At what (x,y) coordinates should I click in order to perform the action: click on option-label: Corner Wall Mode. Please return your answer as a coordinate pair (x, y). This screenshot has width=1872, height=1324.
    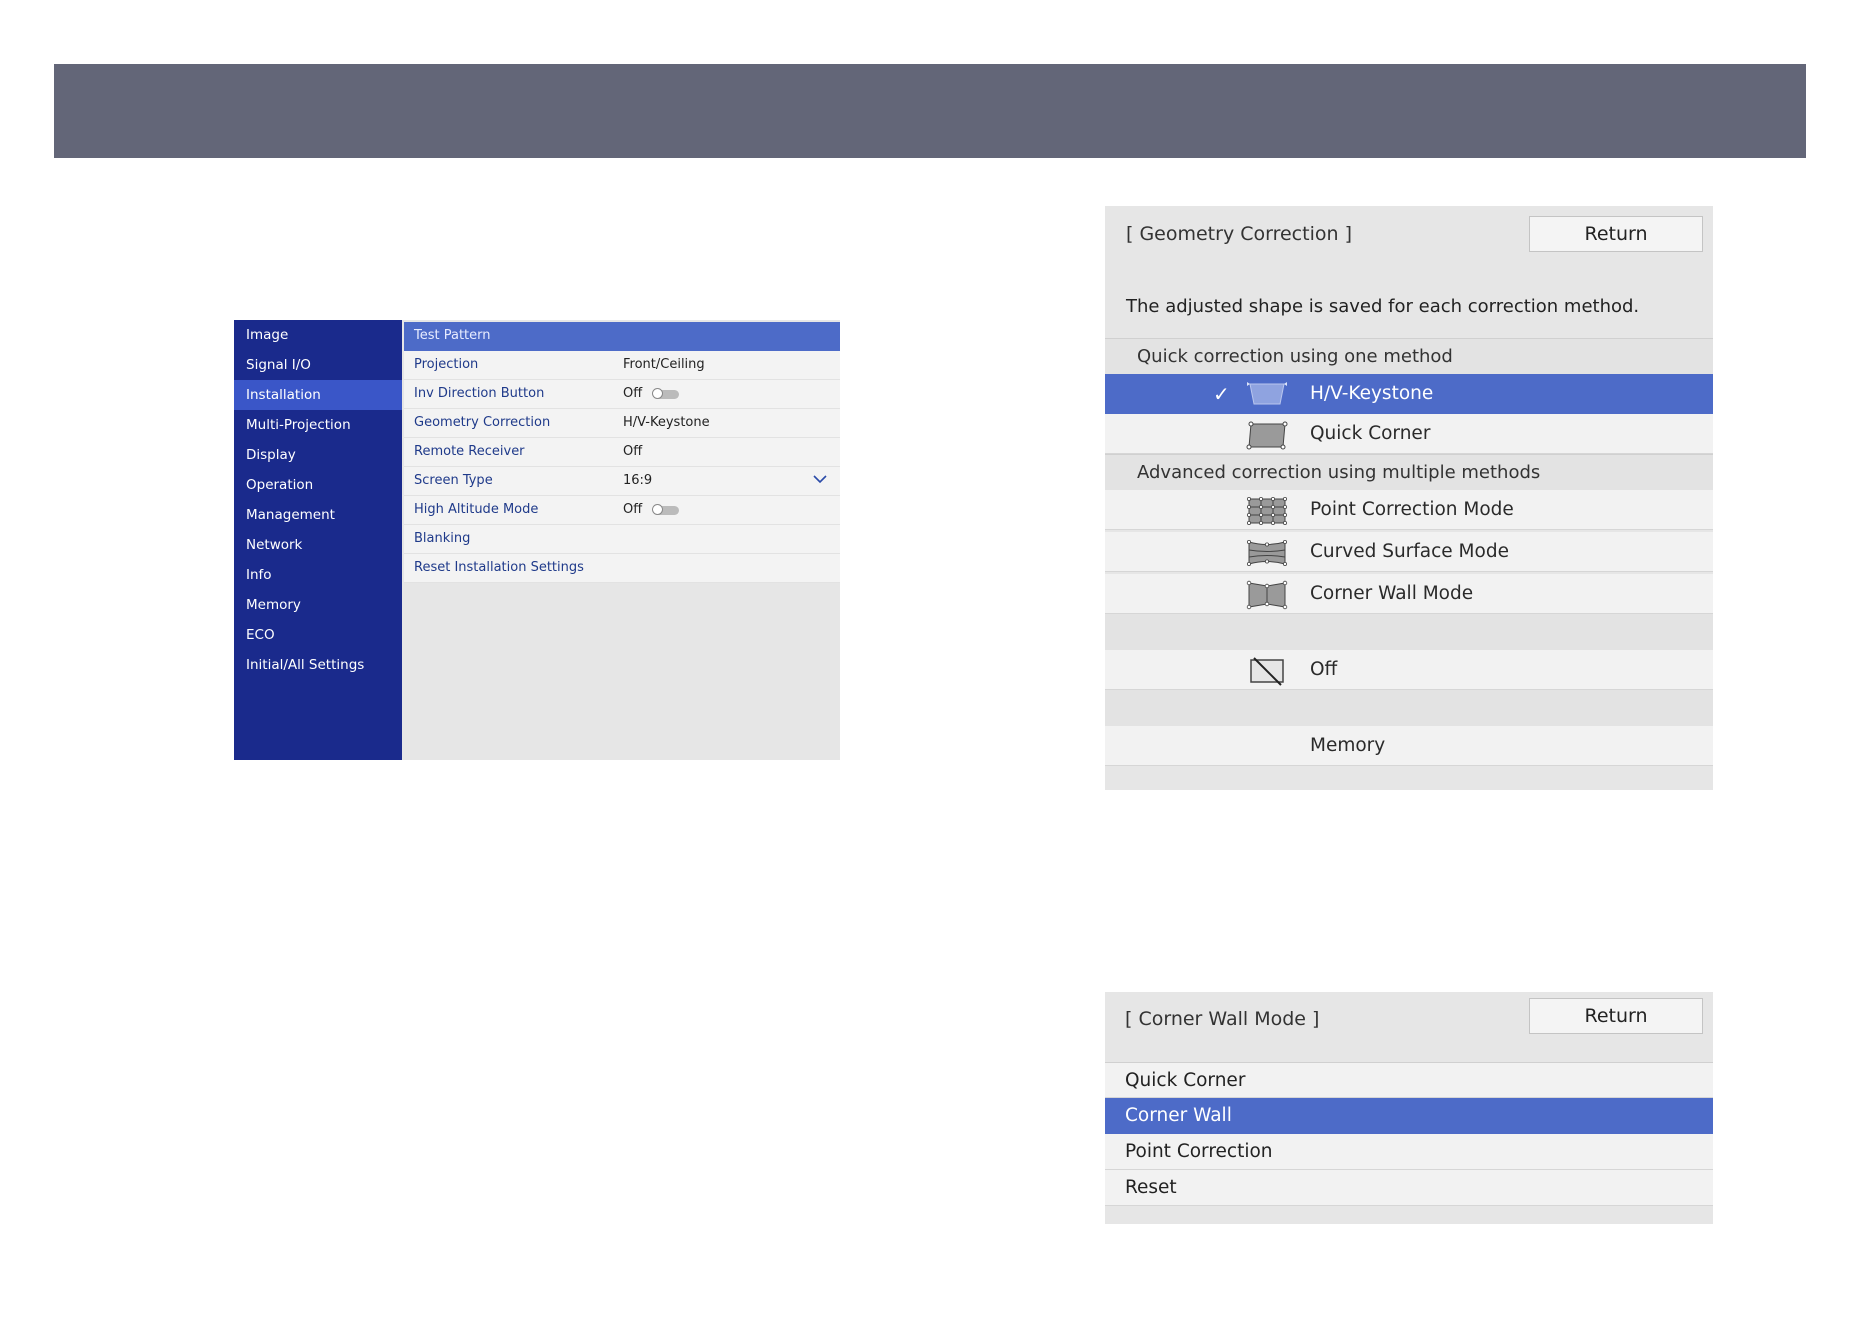
    Looking at the image, I should click on (1392, 593).